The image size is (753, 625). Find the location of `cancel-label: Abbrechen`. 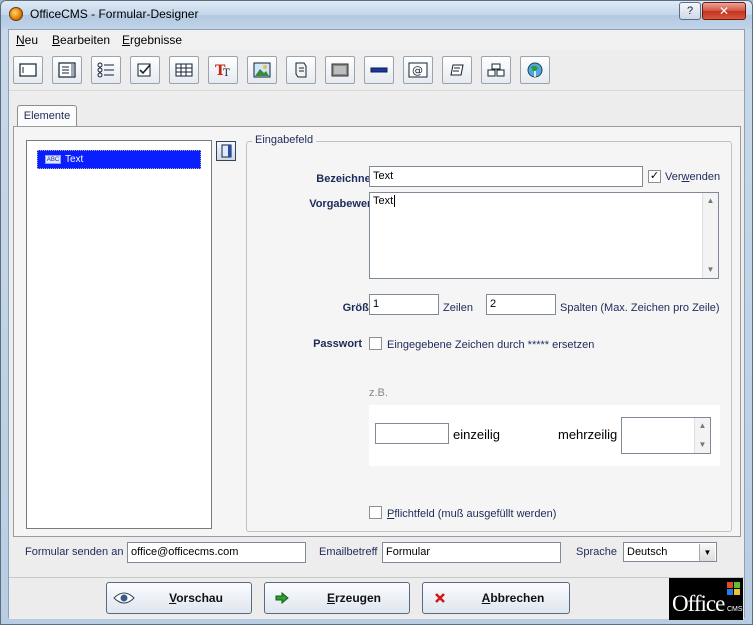

cancel-label: Abbrechen is located at coordinates (513, 598).